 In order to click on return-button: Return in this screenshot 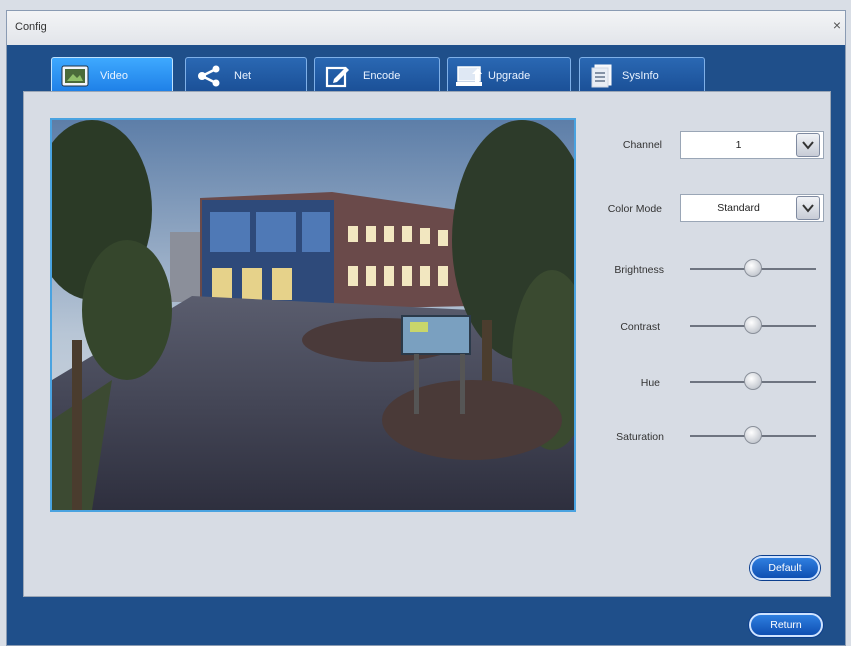, I will do `click(786, 625)`.